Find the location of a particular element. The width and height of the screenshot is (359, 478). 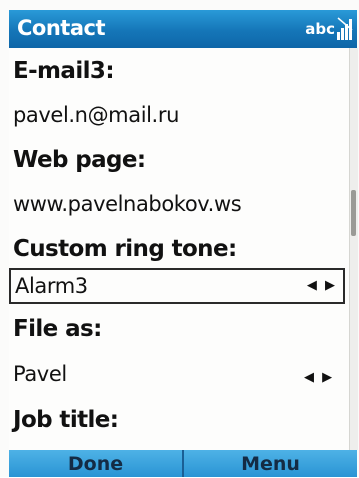

menu-softkey: Menu is located at coordinates (270, 463).